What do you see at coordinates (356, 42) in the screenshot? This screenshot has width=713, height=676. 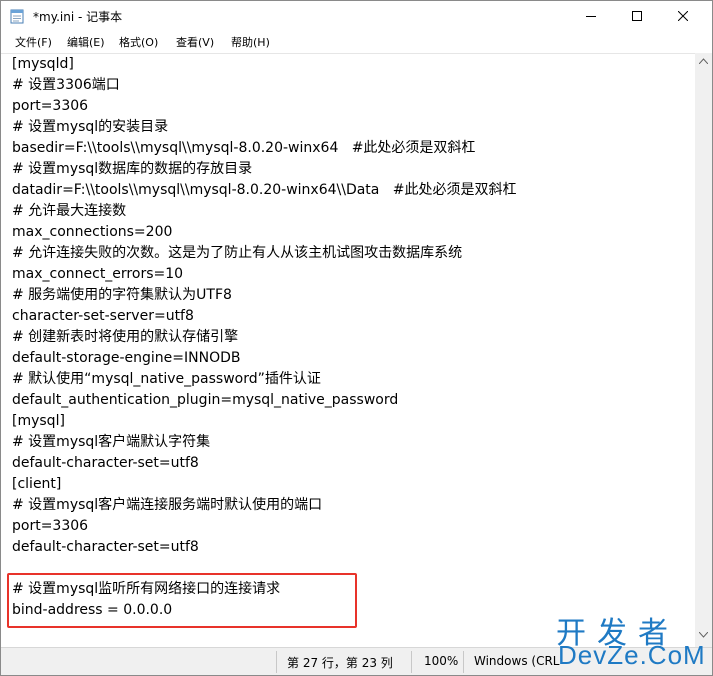 I see `menu-bar: 文件(F) 编辑(E) 格式(O) 查看(V) 帮助(H)` at bounding box center [356, 42].